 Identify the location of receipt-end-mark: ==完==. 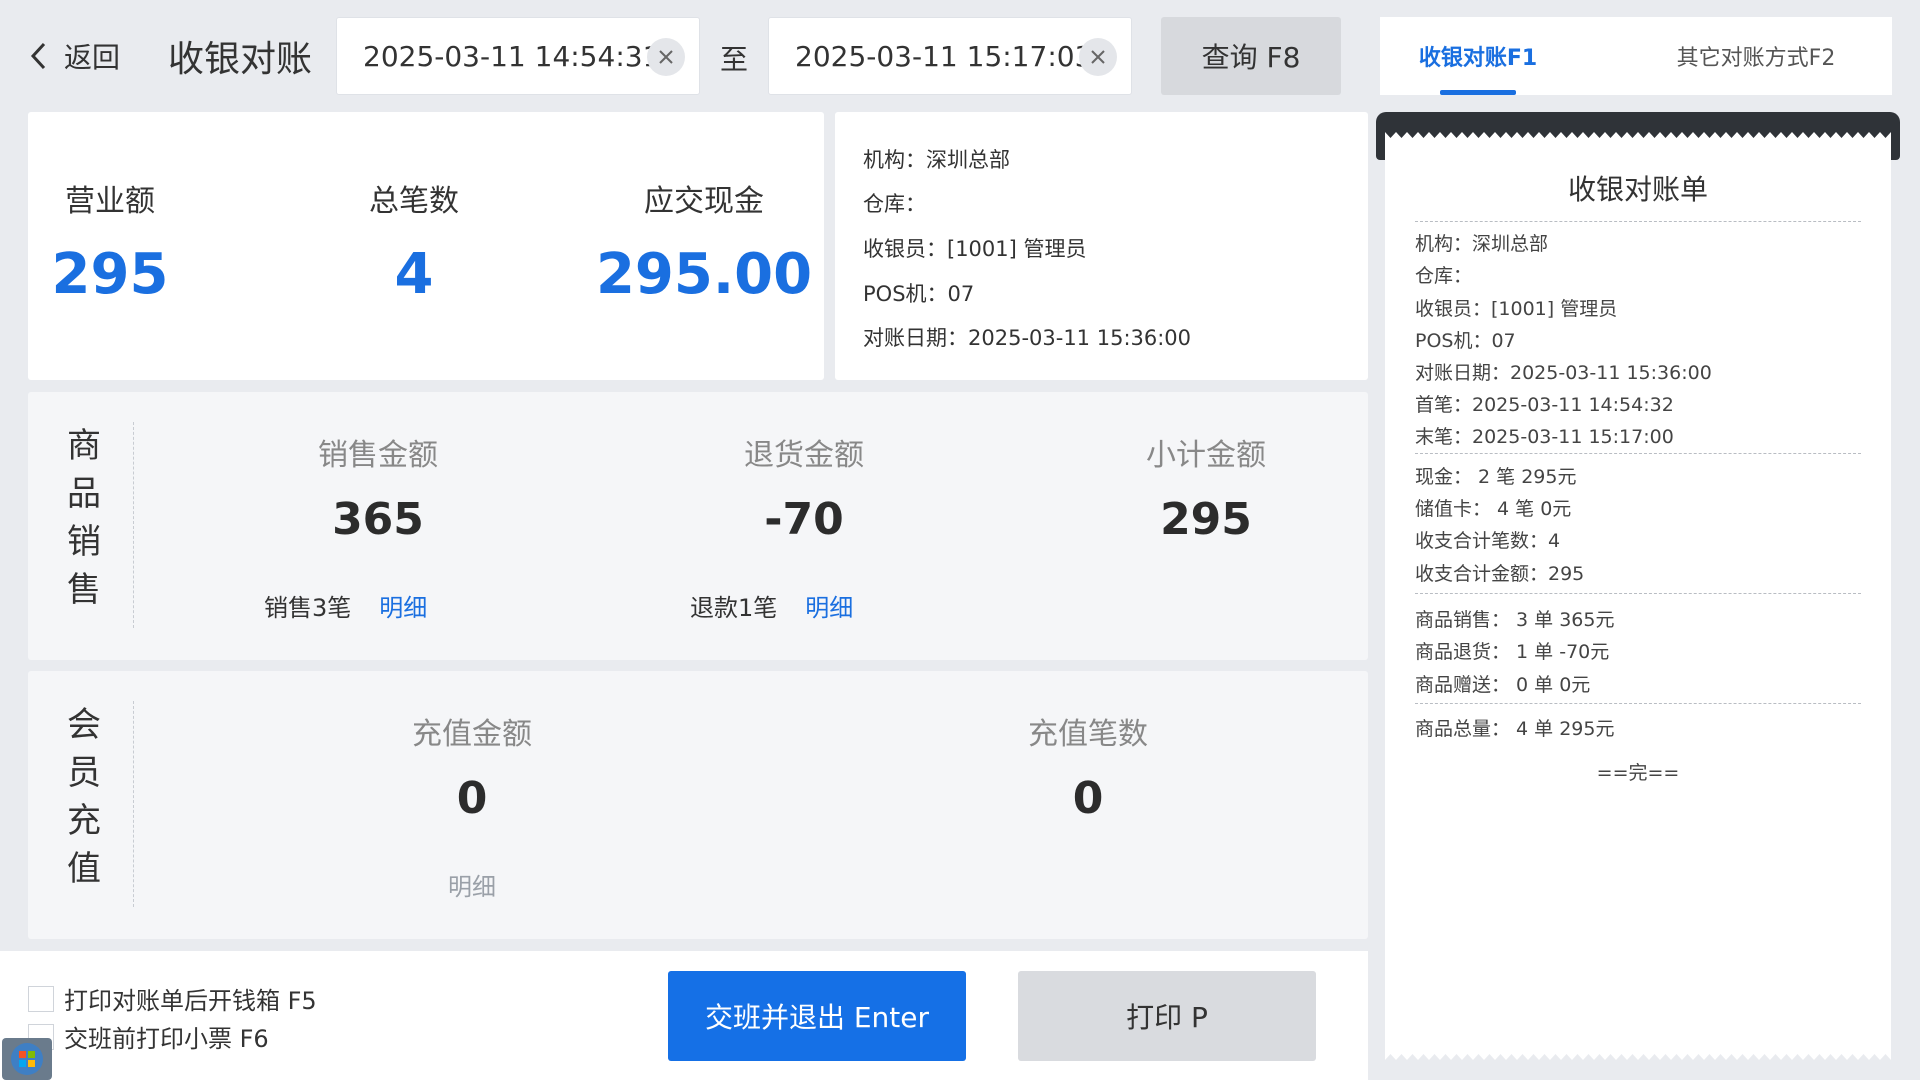
(1638, 773).